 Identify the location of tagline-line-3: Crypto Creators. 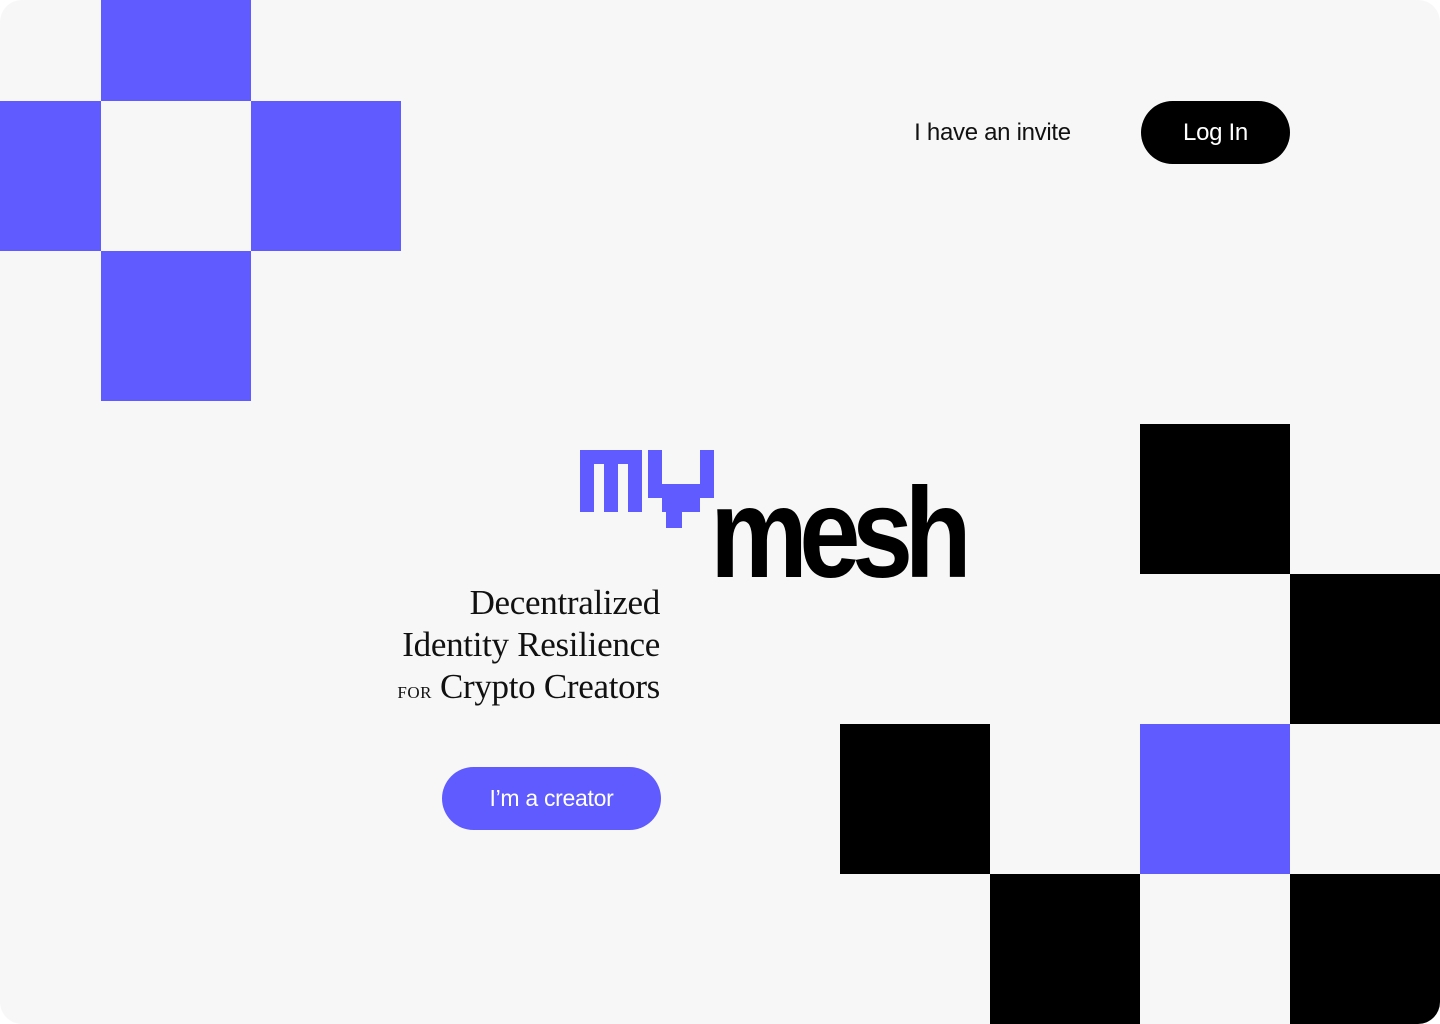
(549, 686).